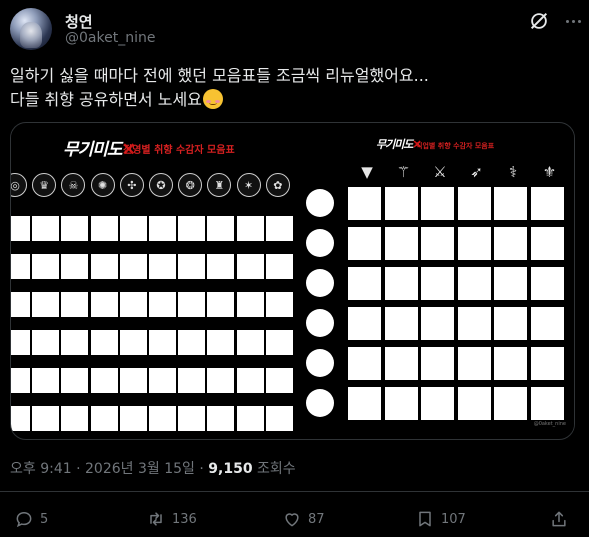 The height and width of the screenshot is (537, 589). I want to click on post-meta: 오후 9:41 · 2026년 3월 15일 · 9,150 조회수, so click(153, 469).